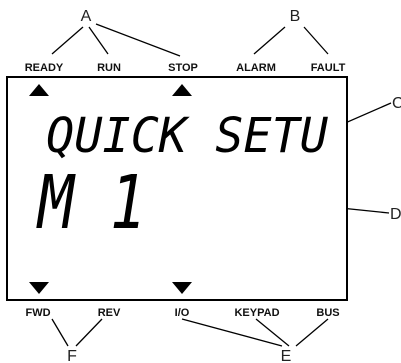 This screenshot has height=363, width=401. I want to click on callout-a: A, so click(86, 16).